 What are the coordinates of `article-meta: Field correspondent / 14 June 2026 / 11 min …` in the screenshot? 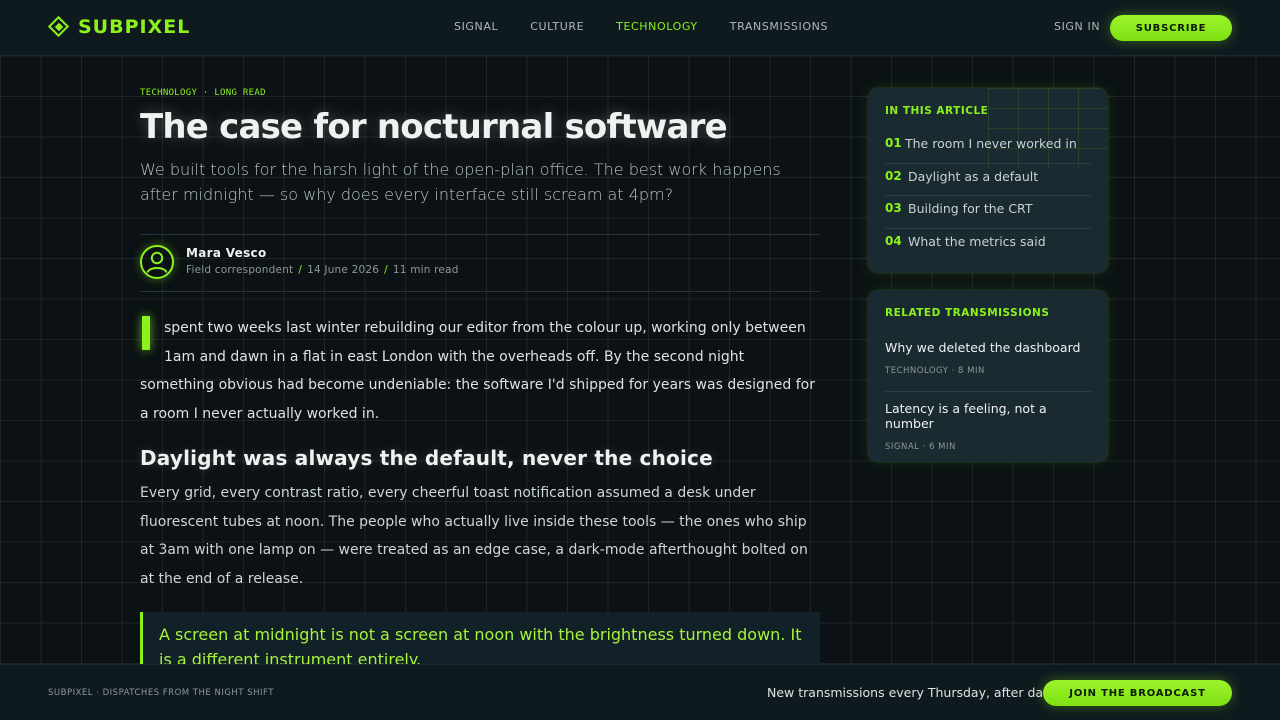 It's located at (322, 270).